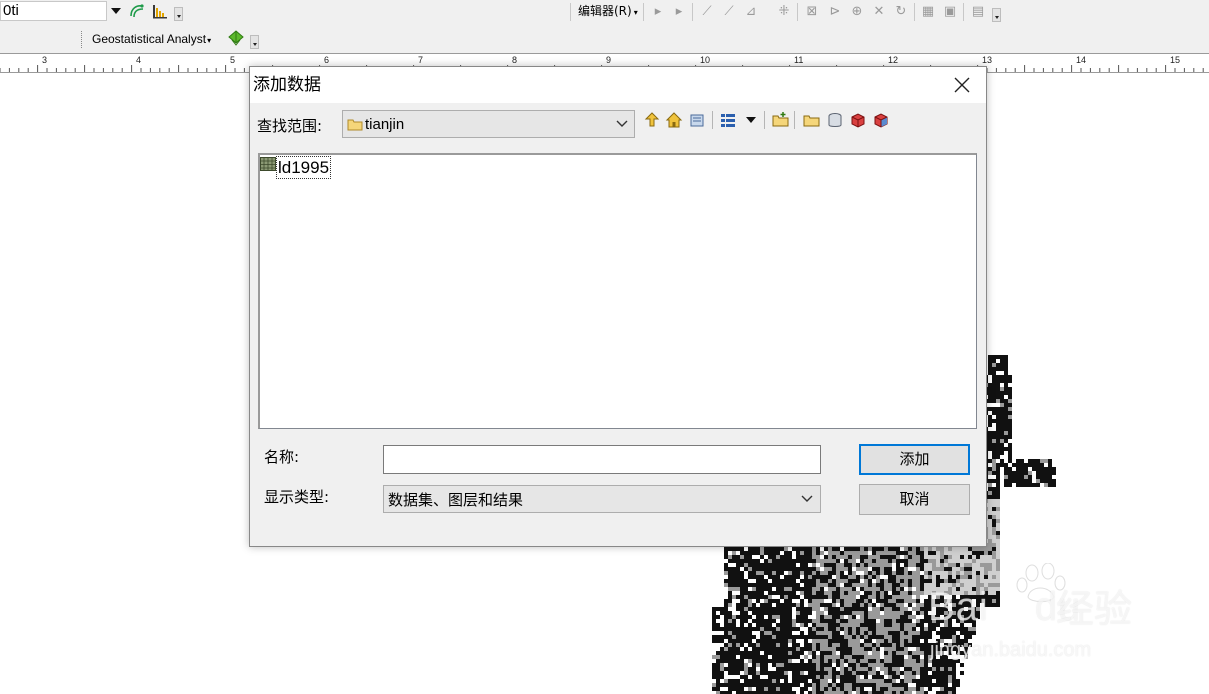 This screenshot has height=694, width=1209. I want to click on new-folder-button, so click(812, 120).